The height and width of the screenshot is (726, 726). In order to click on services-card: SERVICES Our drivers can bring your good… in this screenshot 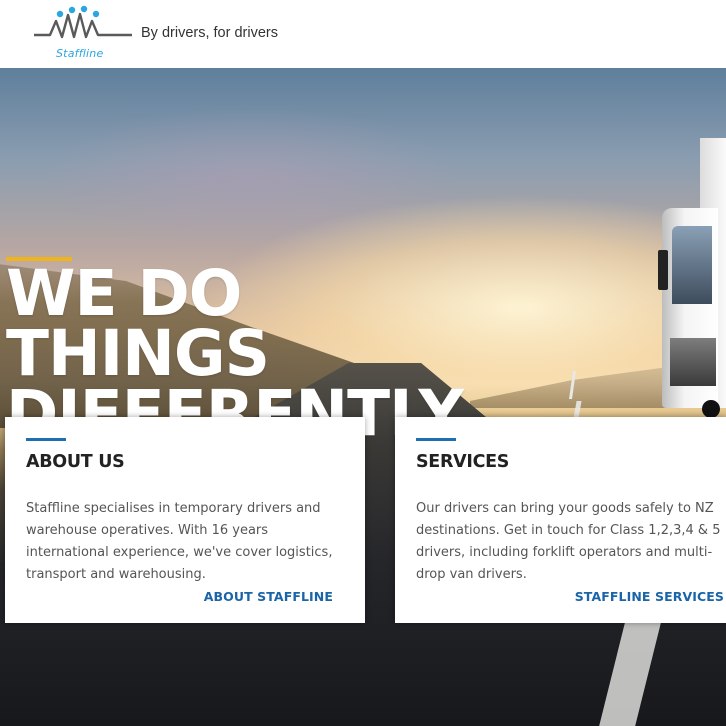, I will do `click(560, 520)`.